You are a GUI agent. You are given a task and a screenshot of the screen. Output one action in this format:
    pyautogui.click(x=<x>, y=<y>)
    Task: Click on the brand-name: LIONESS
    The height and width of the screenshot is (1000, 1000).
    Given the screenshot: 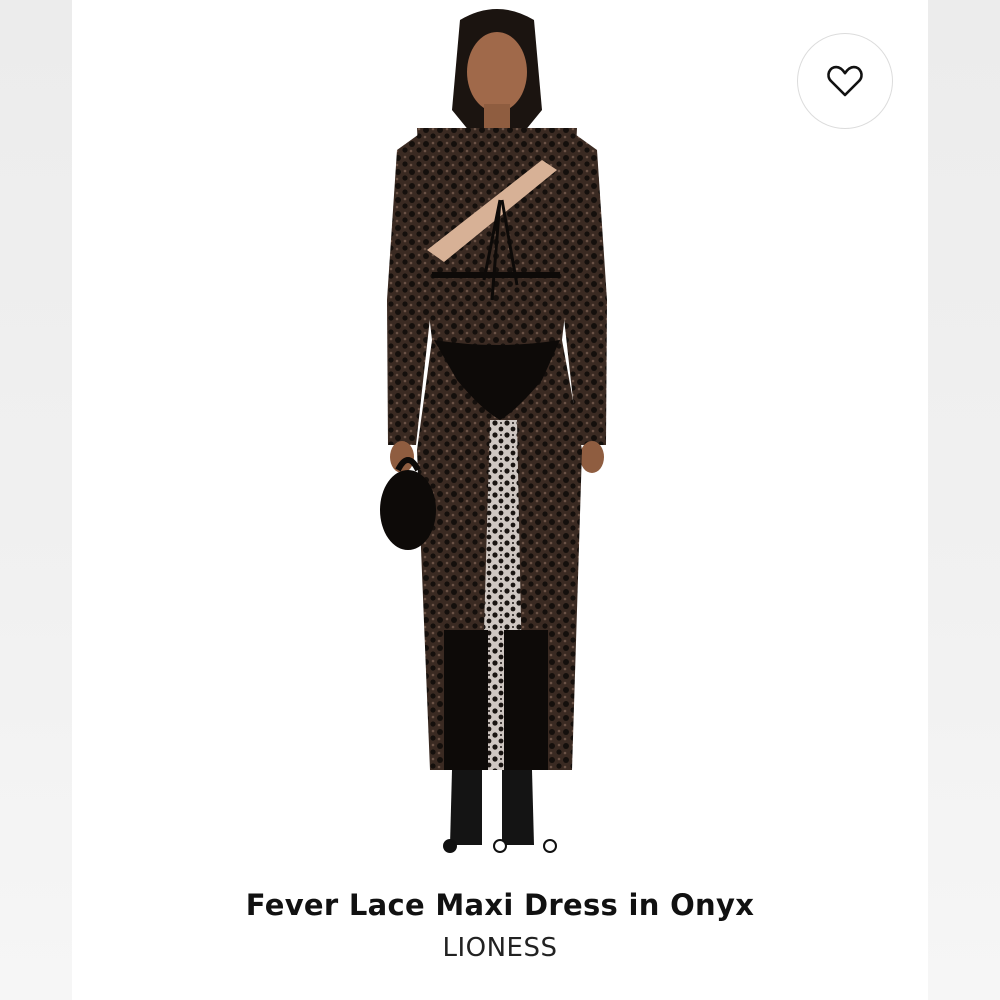 What is the action you would take?
    pyautogui.click(x=500, y=948)
    